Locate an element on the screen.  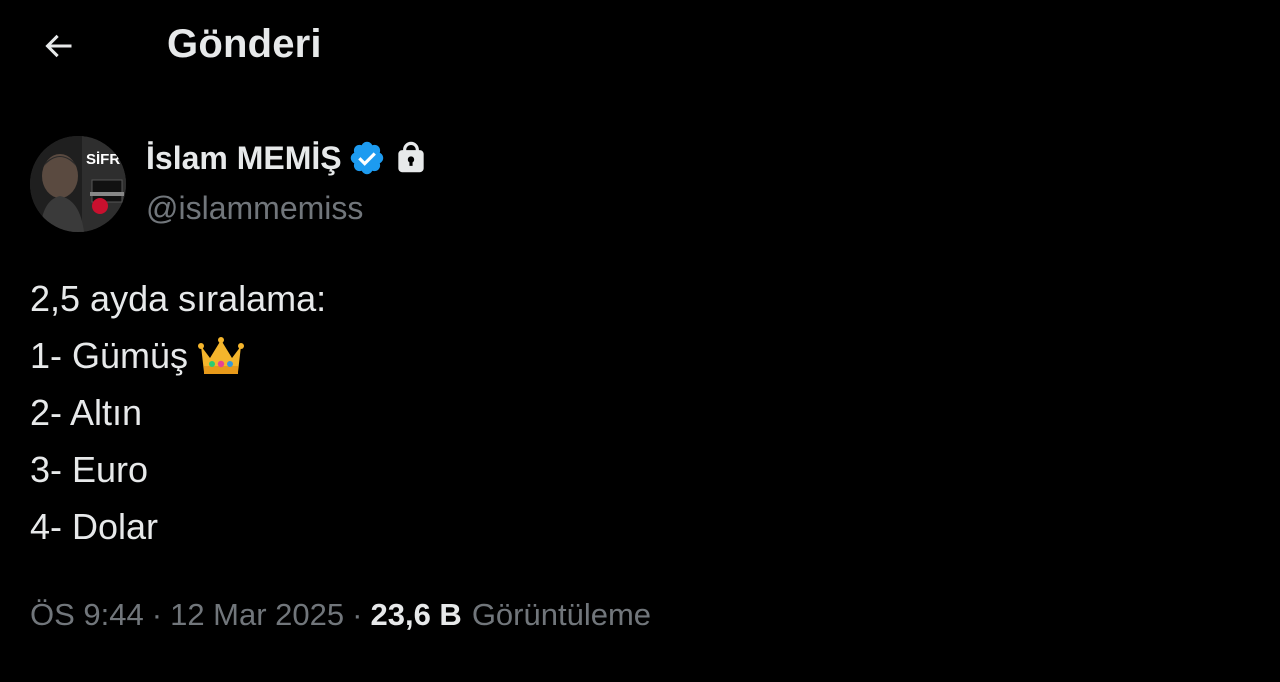
avatar-text: SİFR is located at coordinates (103, 159).